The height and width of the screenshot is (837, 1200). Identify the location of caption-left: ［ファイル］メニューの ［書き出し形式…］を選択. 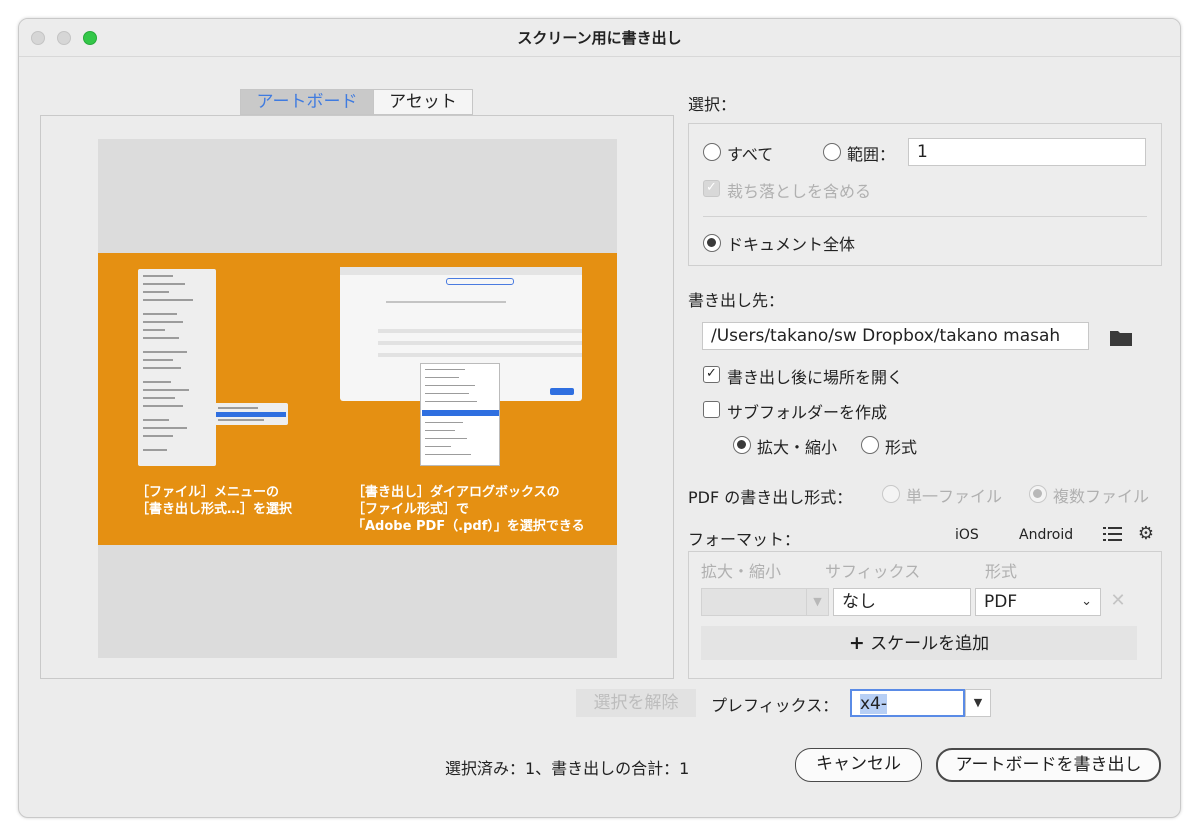
(214, 501).